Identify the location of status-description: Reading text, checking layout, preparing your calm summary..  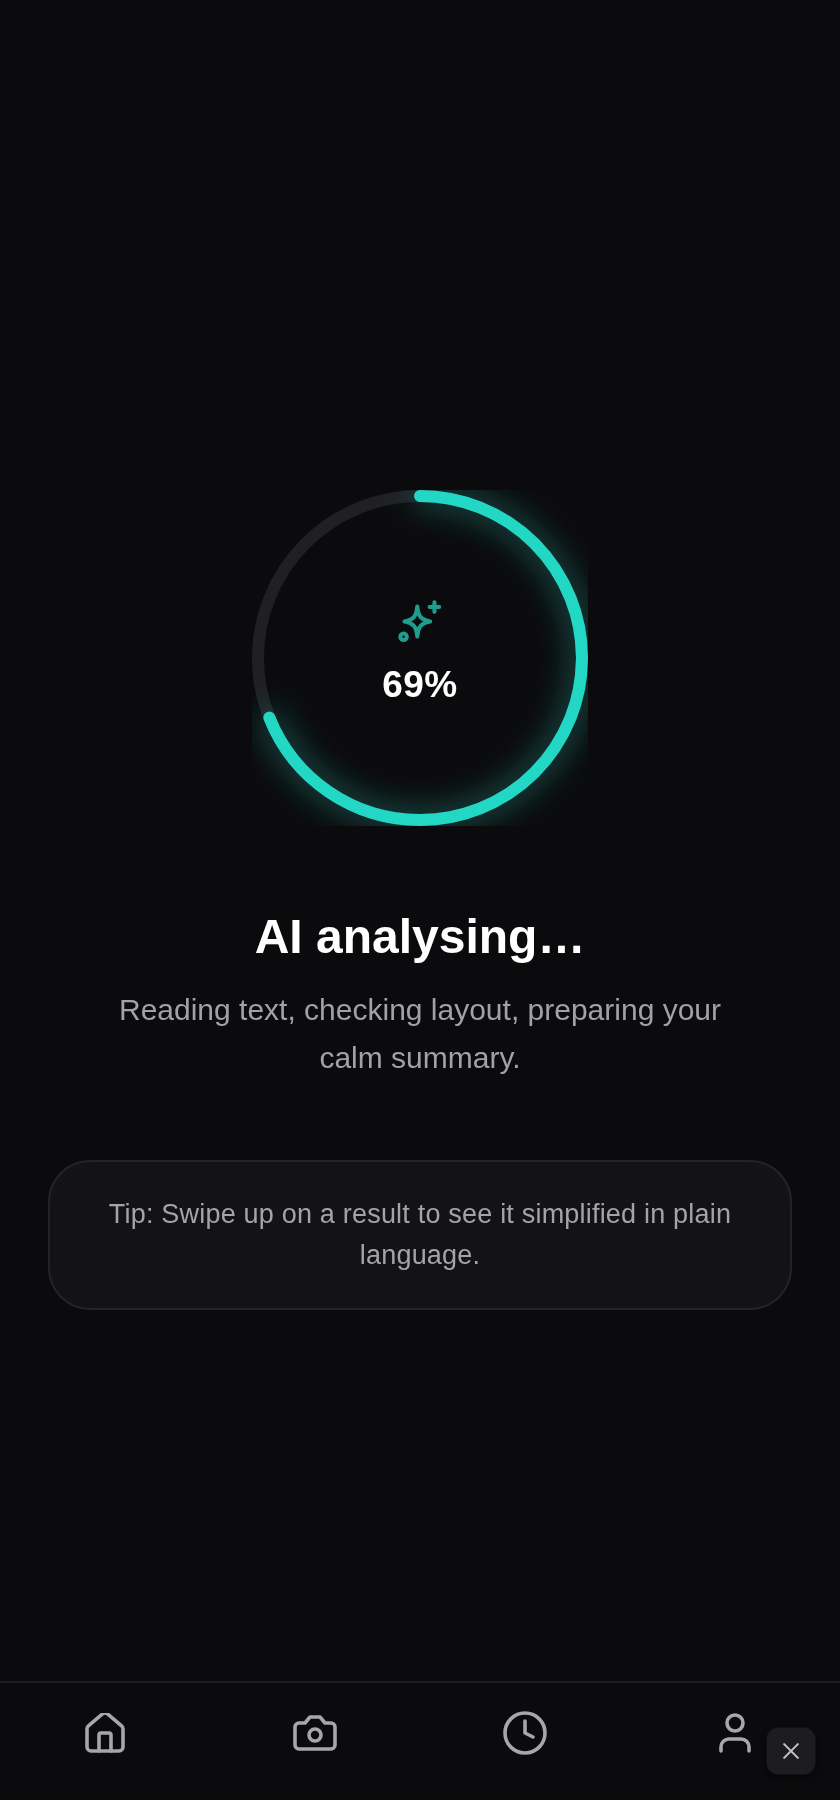
(420, 1034).